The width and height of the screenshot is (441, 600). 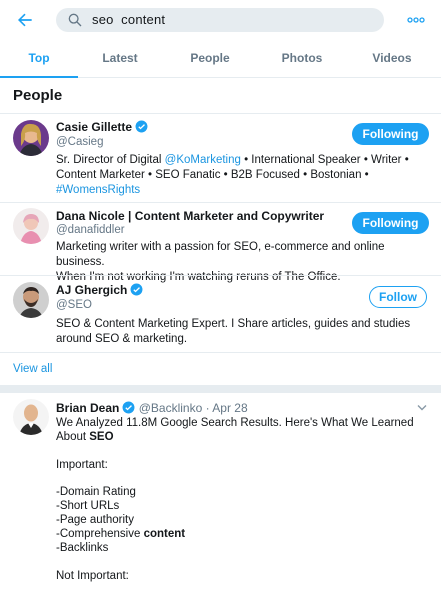 I want to click on tweet-text: Important:, so click(x=82, y=465).